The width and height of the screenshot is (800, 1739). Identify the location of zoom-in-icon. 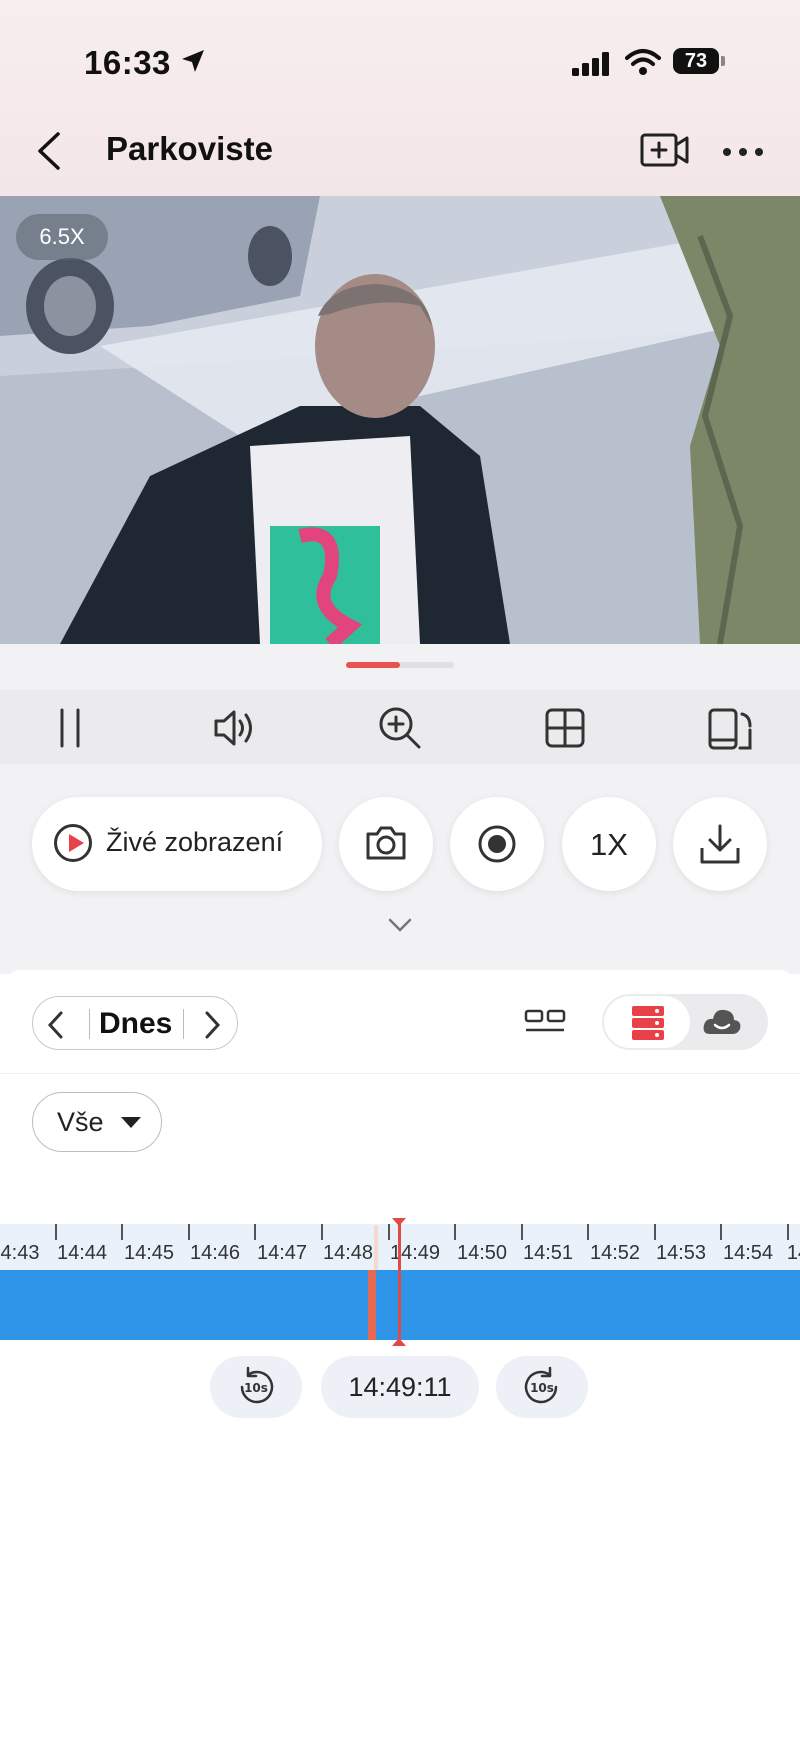
(400, 728).